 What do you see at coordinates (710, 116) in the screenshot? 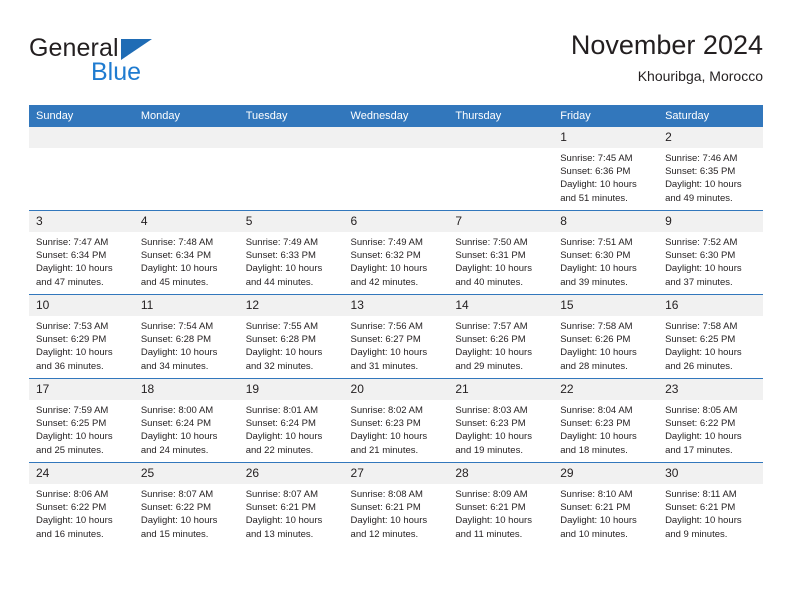
I see `weekday-header-saturday: Saturday` at bounding box center [710, 116].